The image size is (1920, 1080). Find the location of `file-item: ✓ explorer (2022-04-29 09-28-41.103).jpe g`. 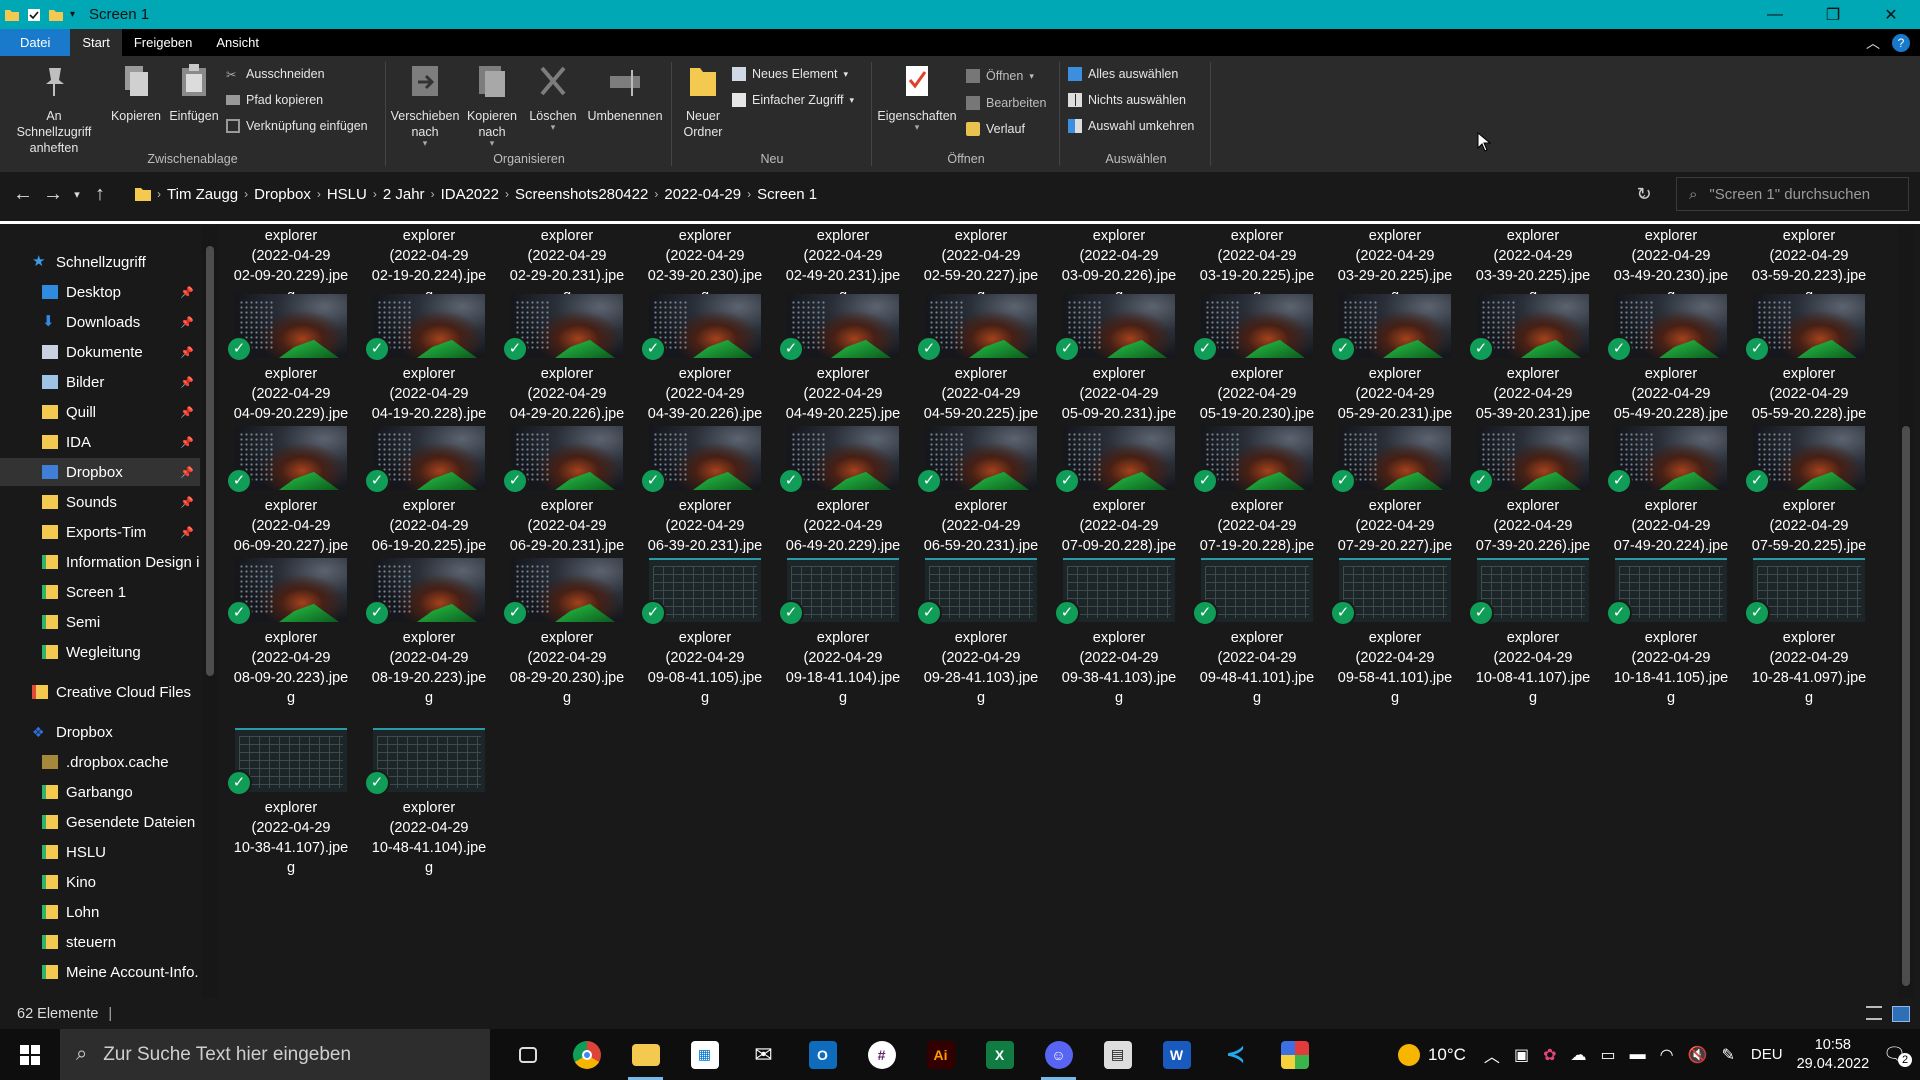

file-item: ✓ explorer (2022-04-29 09-28-41.103).jpe g is located at coordinates (981, 633).